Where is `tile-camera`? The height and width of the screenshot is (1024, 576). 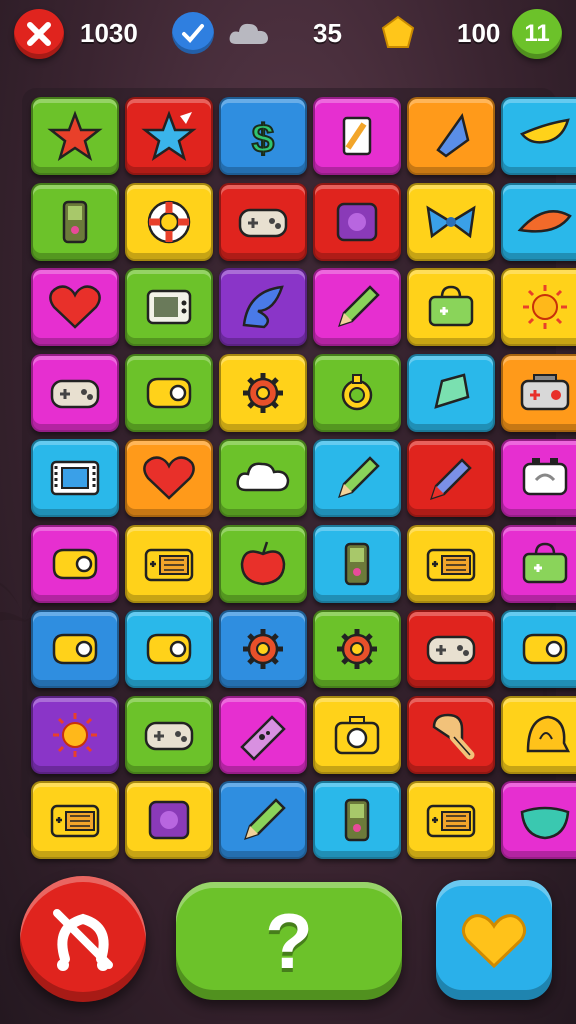
tile-camera is located at coordinates (357, 734).